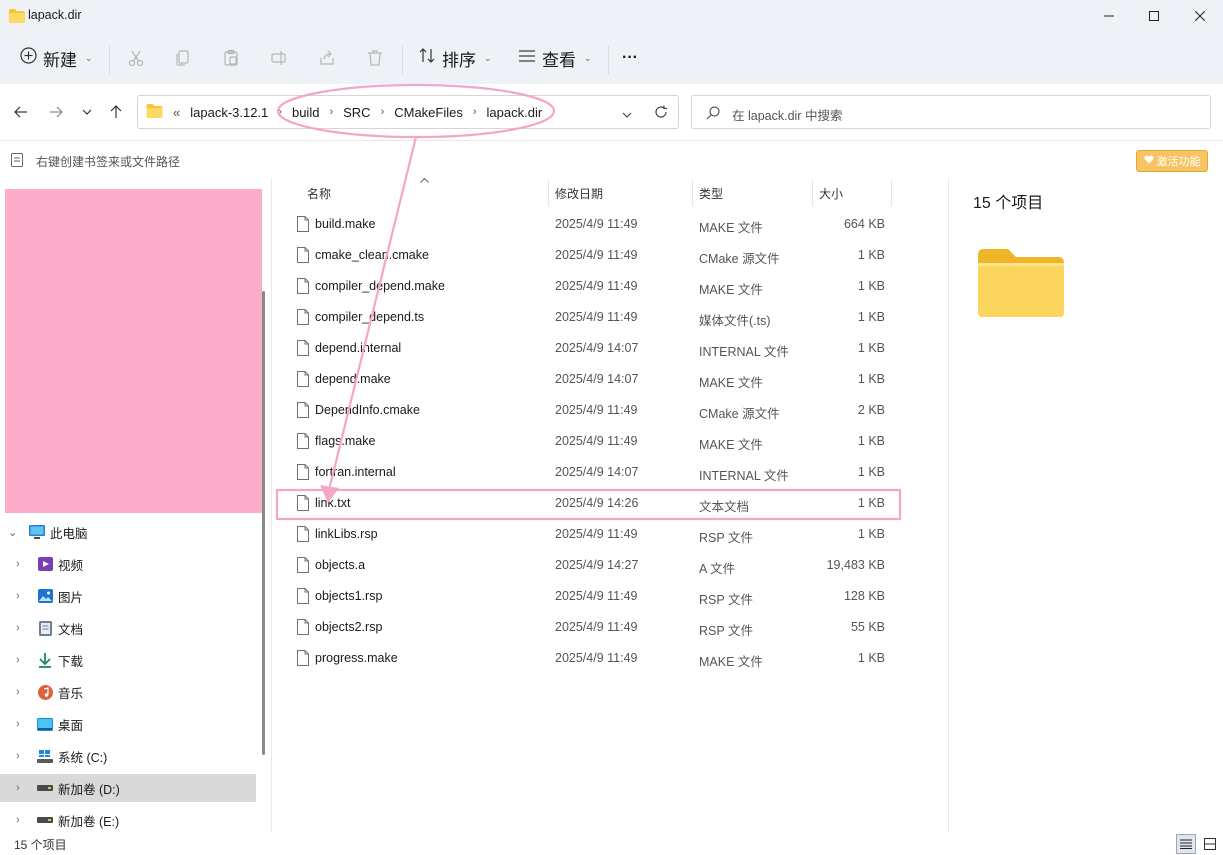 The image size is (1223, 855). Describe the element at coordinates (424, 180) in the screenshot. I see `sort-up-icon` at that location.